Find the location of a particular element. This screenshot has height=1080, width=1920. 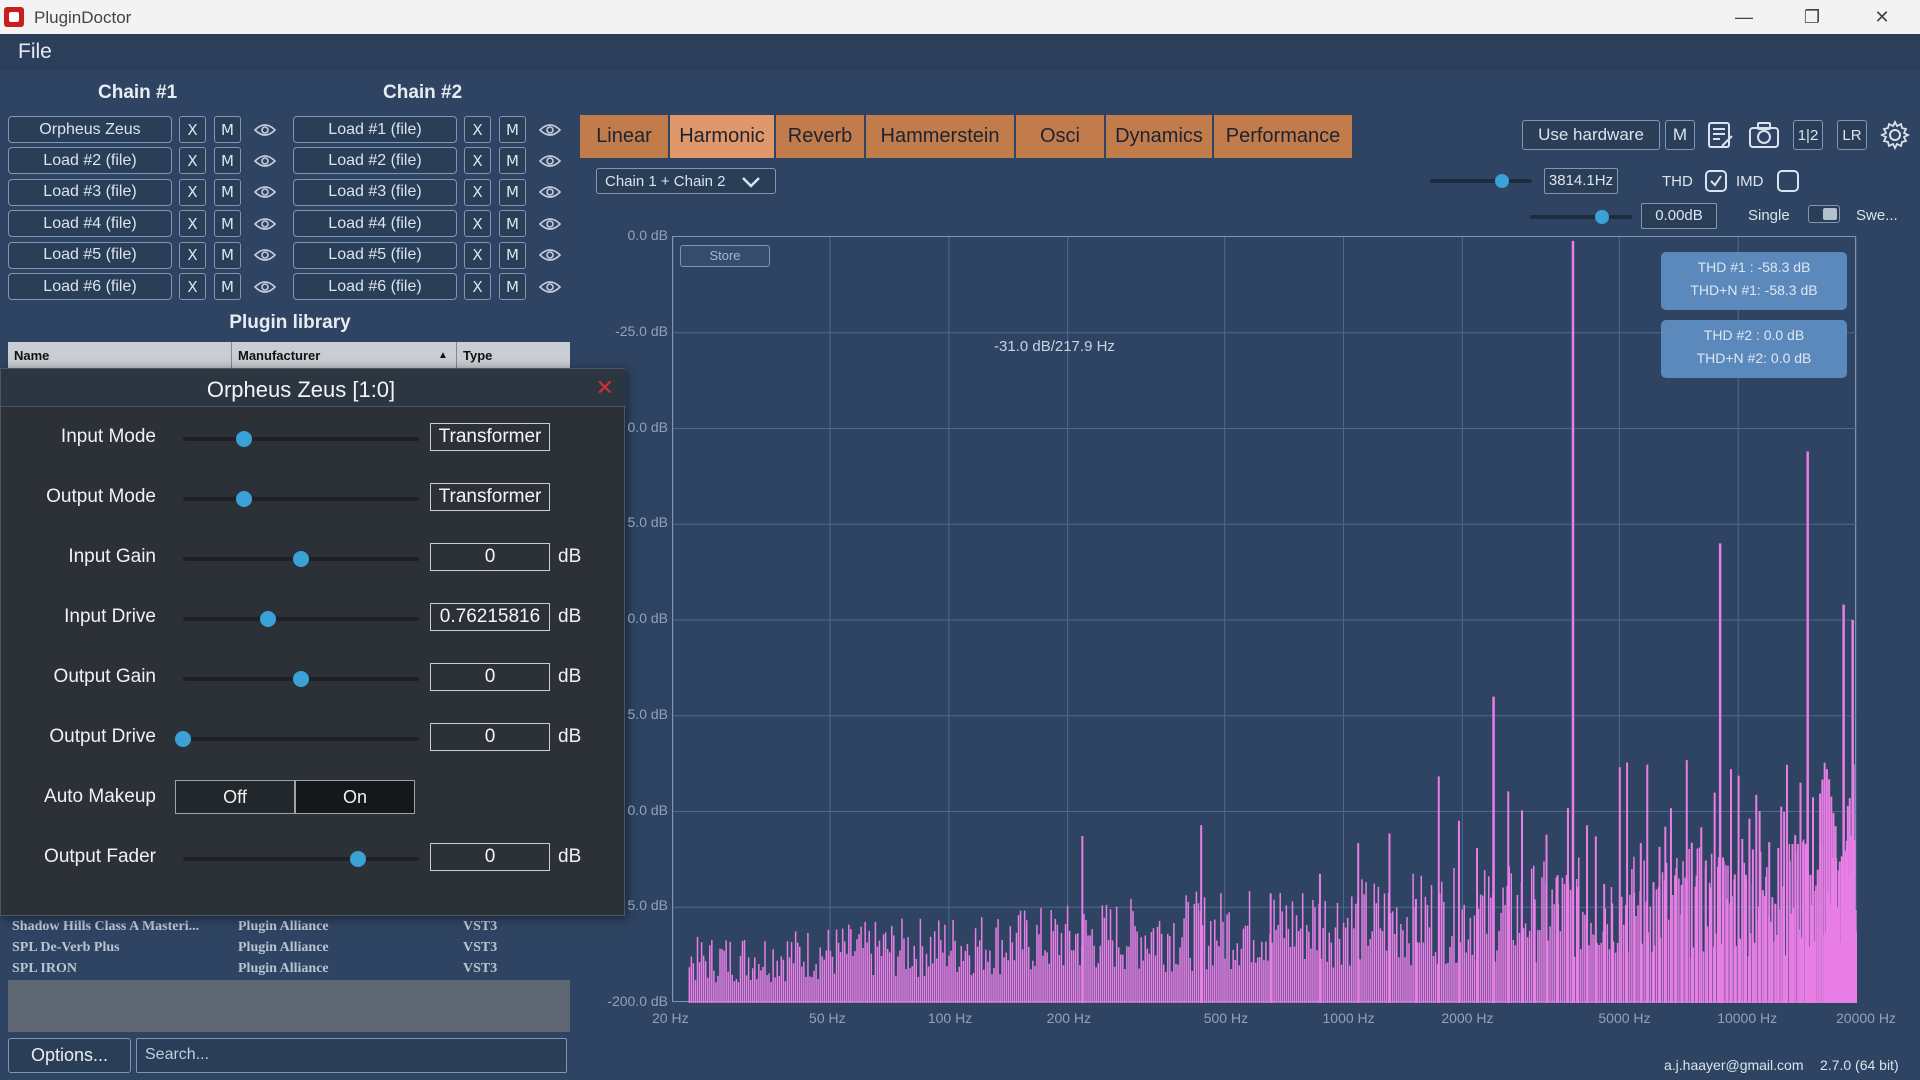

chain1-slot-2-mute-button: M is located at coordinates (227, 161).